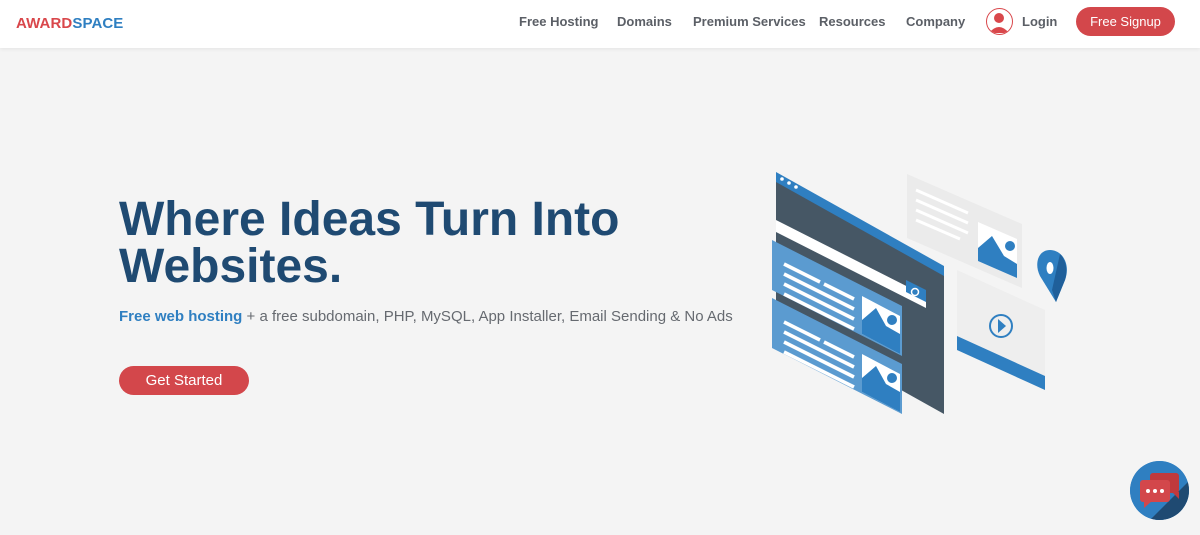 The width and height of the screenshot is (1200, 535). What do you see at coordinates (749, 21) in the screenshot?
I see `nav-premium-services: Premium Services` at bounding box center [749, 21].